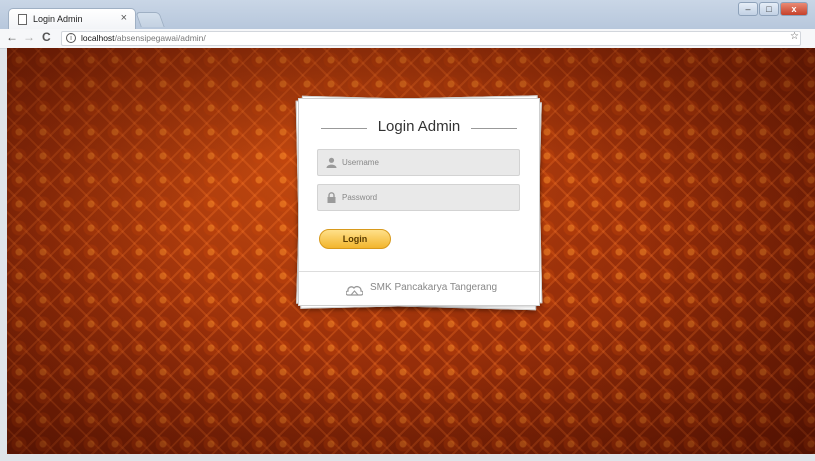 The image size is (815, 461). I want to click on maximize-button: □, so click(769, 9).